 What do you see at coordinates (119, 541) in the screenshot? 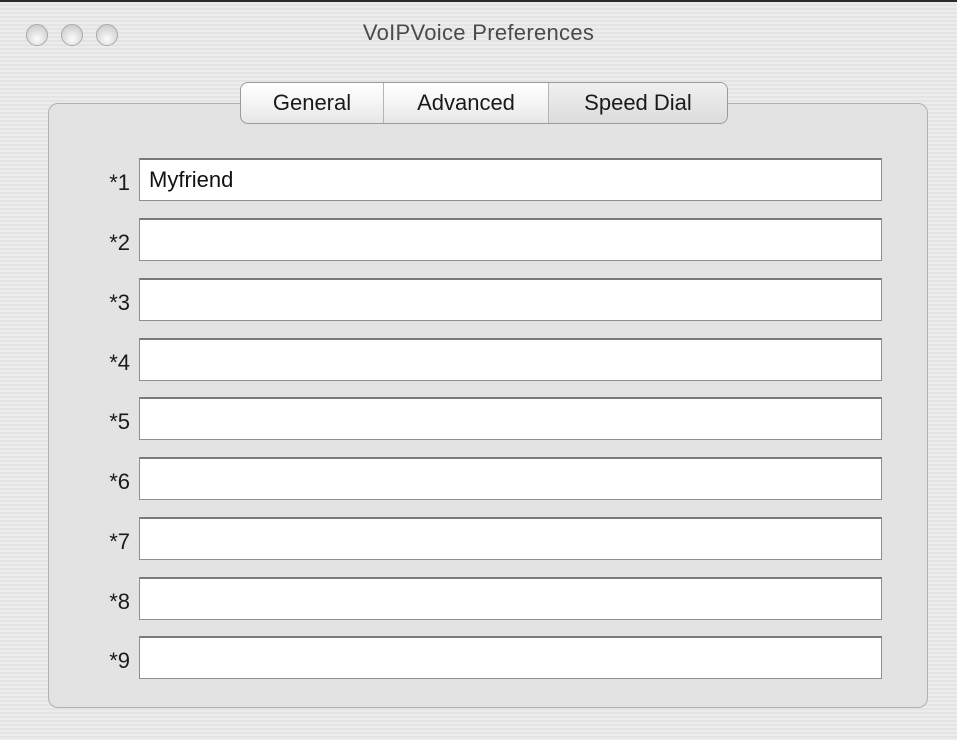
I see `speed-dial-label-7: *7` at bounding box center [119, 541].